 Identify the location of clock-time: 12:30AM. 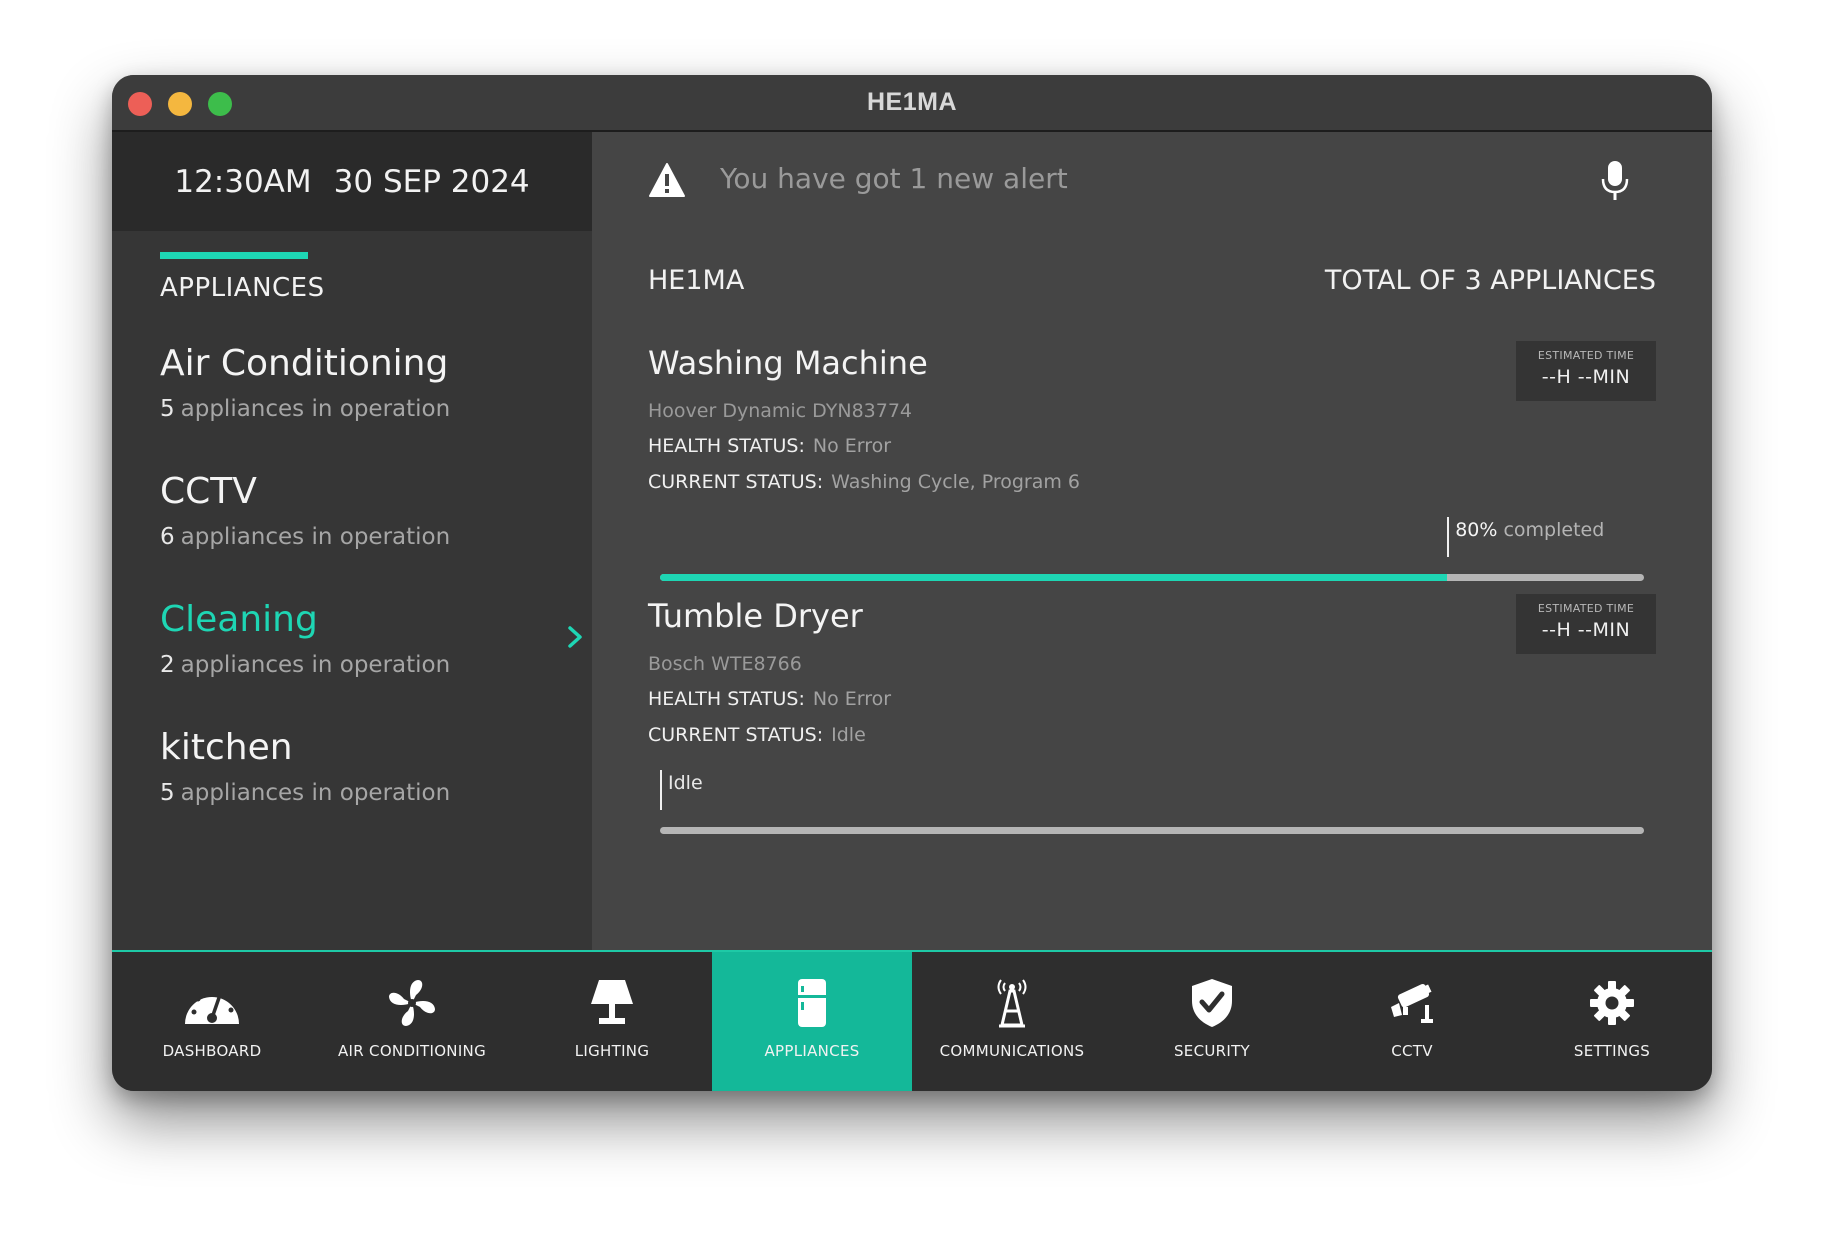
(243, 181).